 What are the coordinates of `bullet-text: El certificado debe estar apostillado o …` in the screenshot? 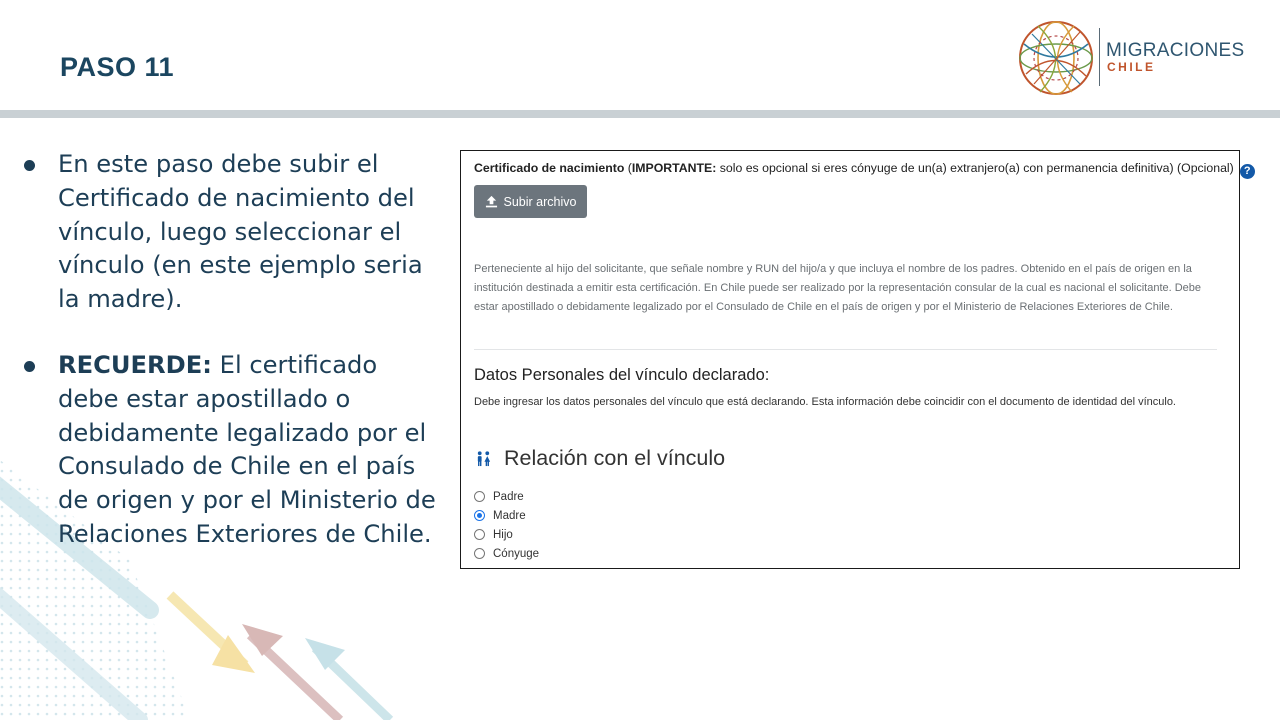 It's located at (247, 449).